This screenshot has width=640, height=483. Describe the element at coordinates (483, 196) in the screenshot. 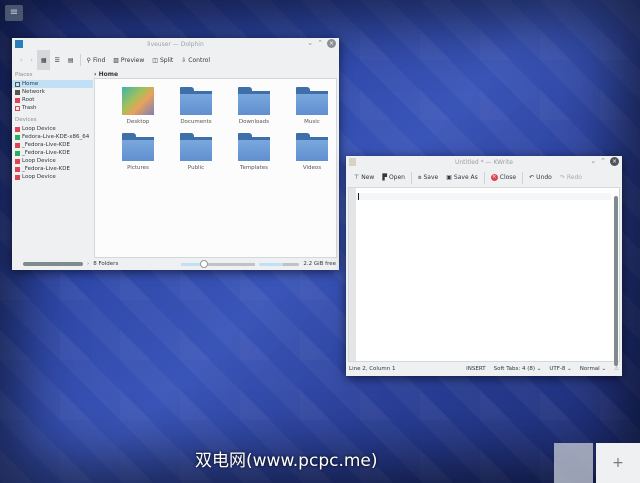

I see `current-line` at that location.